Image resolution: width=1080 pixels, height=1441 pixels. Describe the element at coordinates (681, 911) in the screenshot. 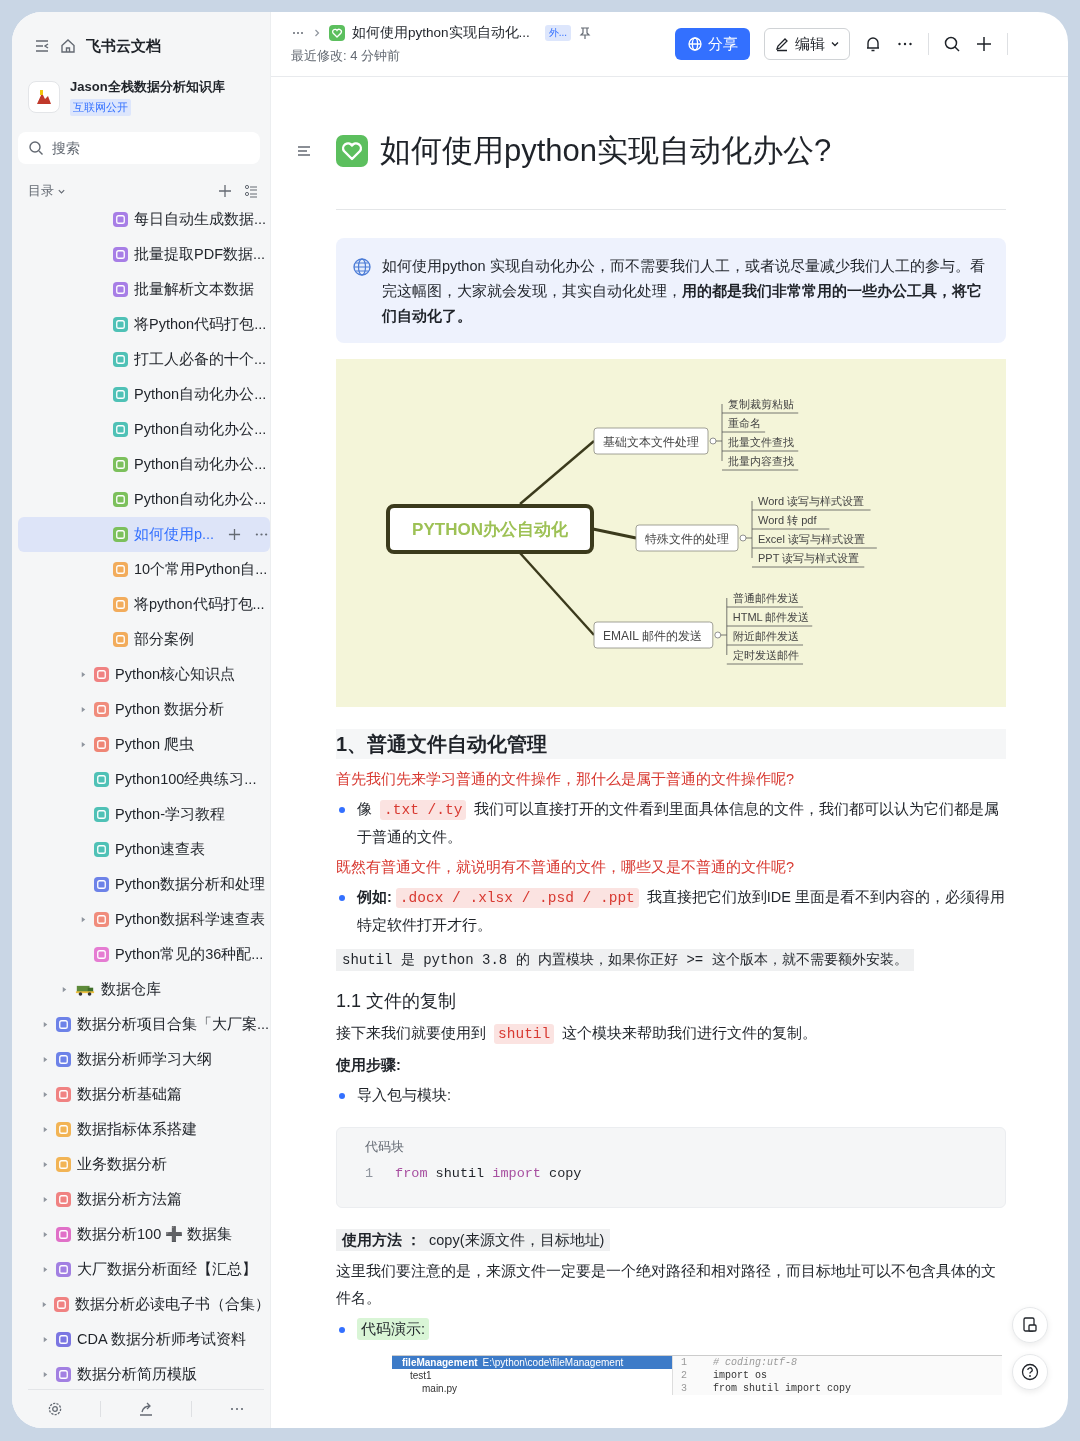

I see `bullet-text: 例如: .docx / .xlsx / .psd / .ppt 我直接把它们放到IDE 里面是看不到内容的，必须得用特定软件打开才行。` at that location.